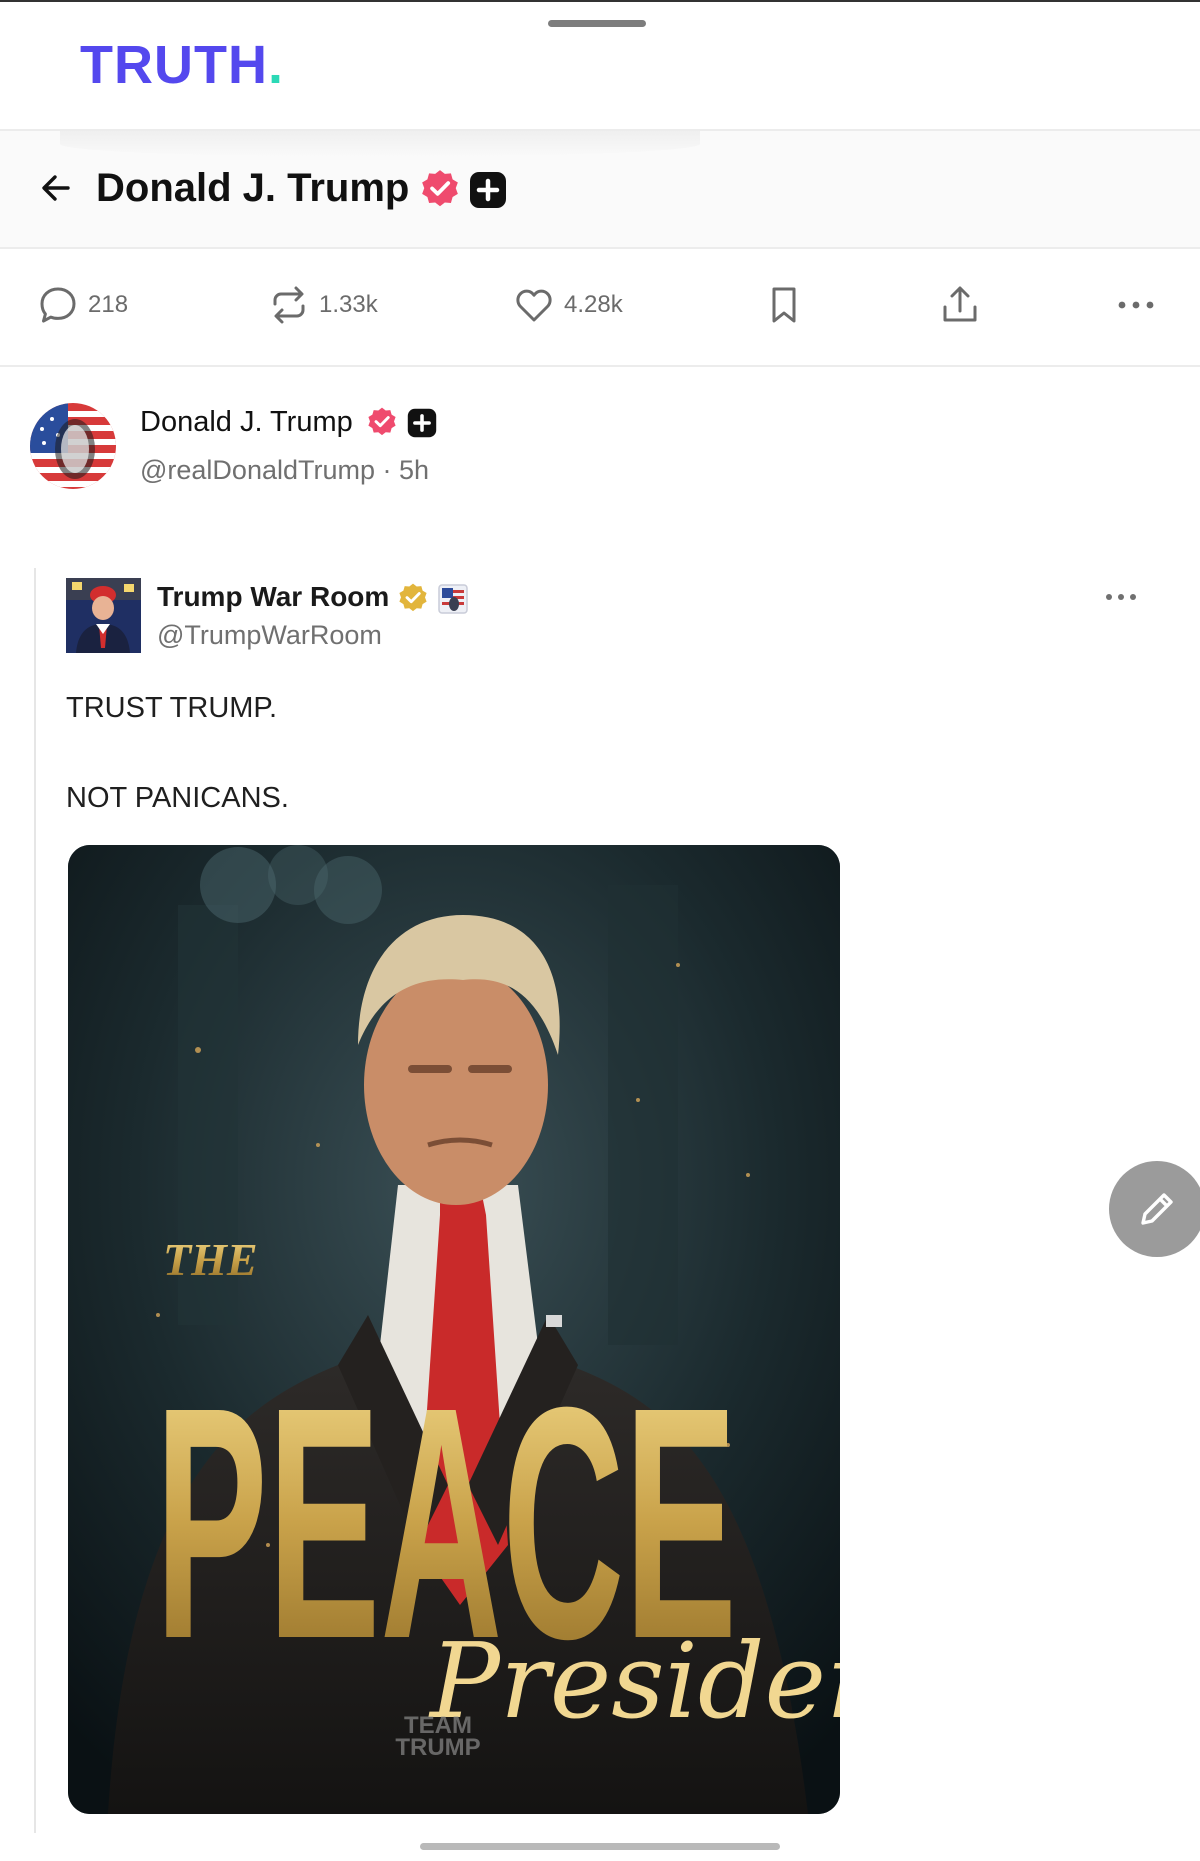 The image size is (1200, 1861). Describe the element at coordinates (58, 305) in the screenshot. I see `comment-icon` at that location.